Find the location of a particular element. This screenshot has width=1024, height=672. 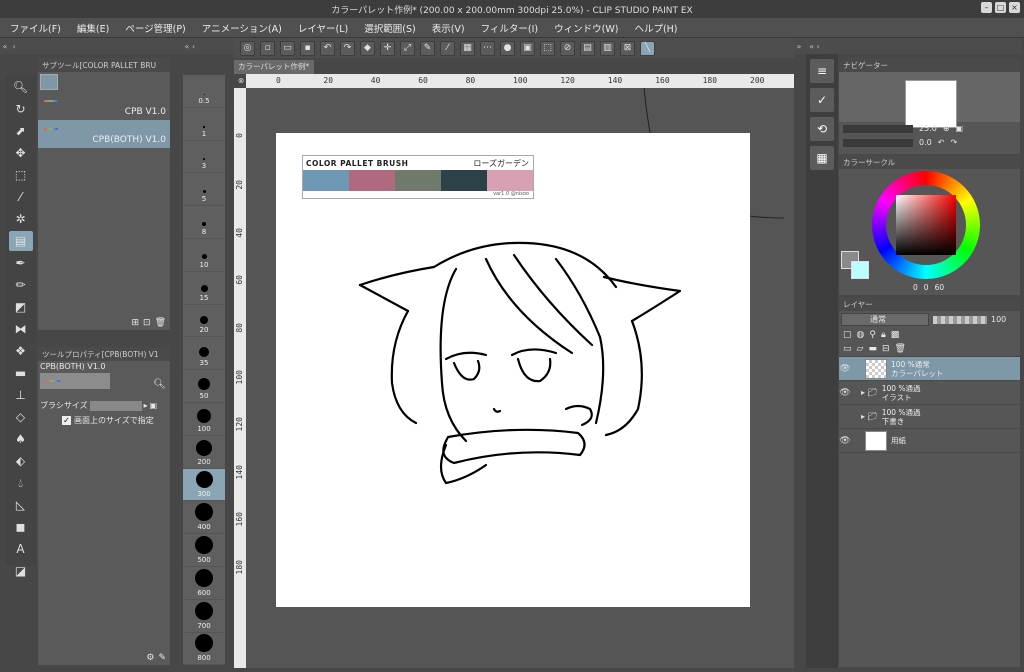

pencil-tool-icon: ✏ is located at coordinates (21, 285).